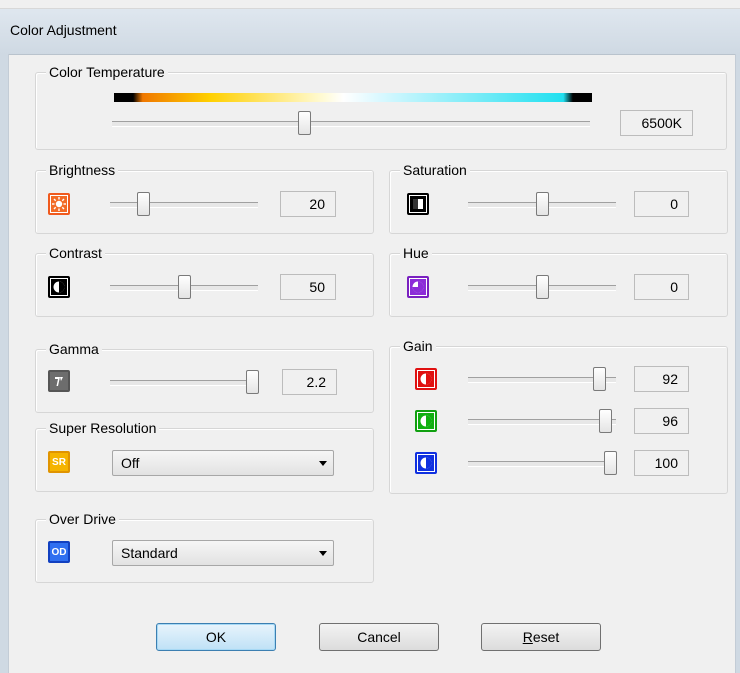  What do you see at coordinates (546, 637) in the screenshot?
I see `reset-label-rest: eset` at bounding box center [546, 637].